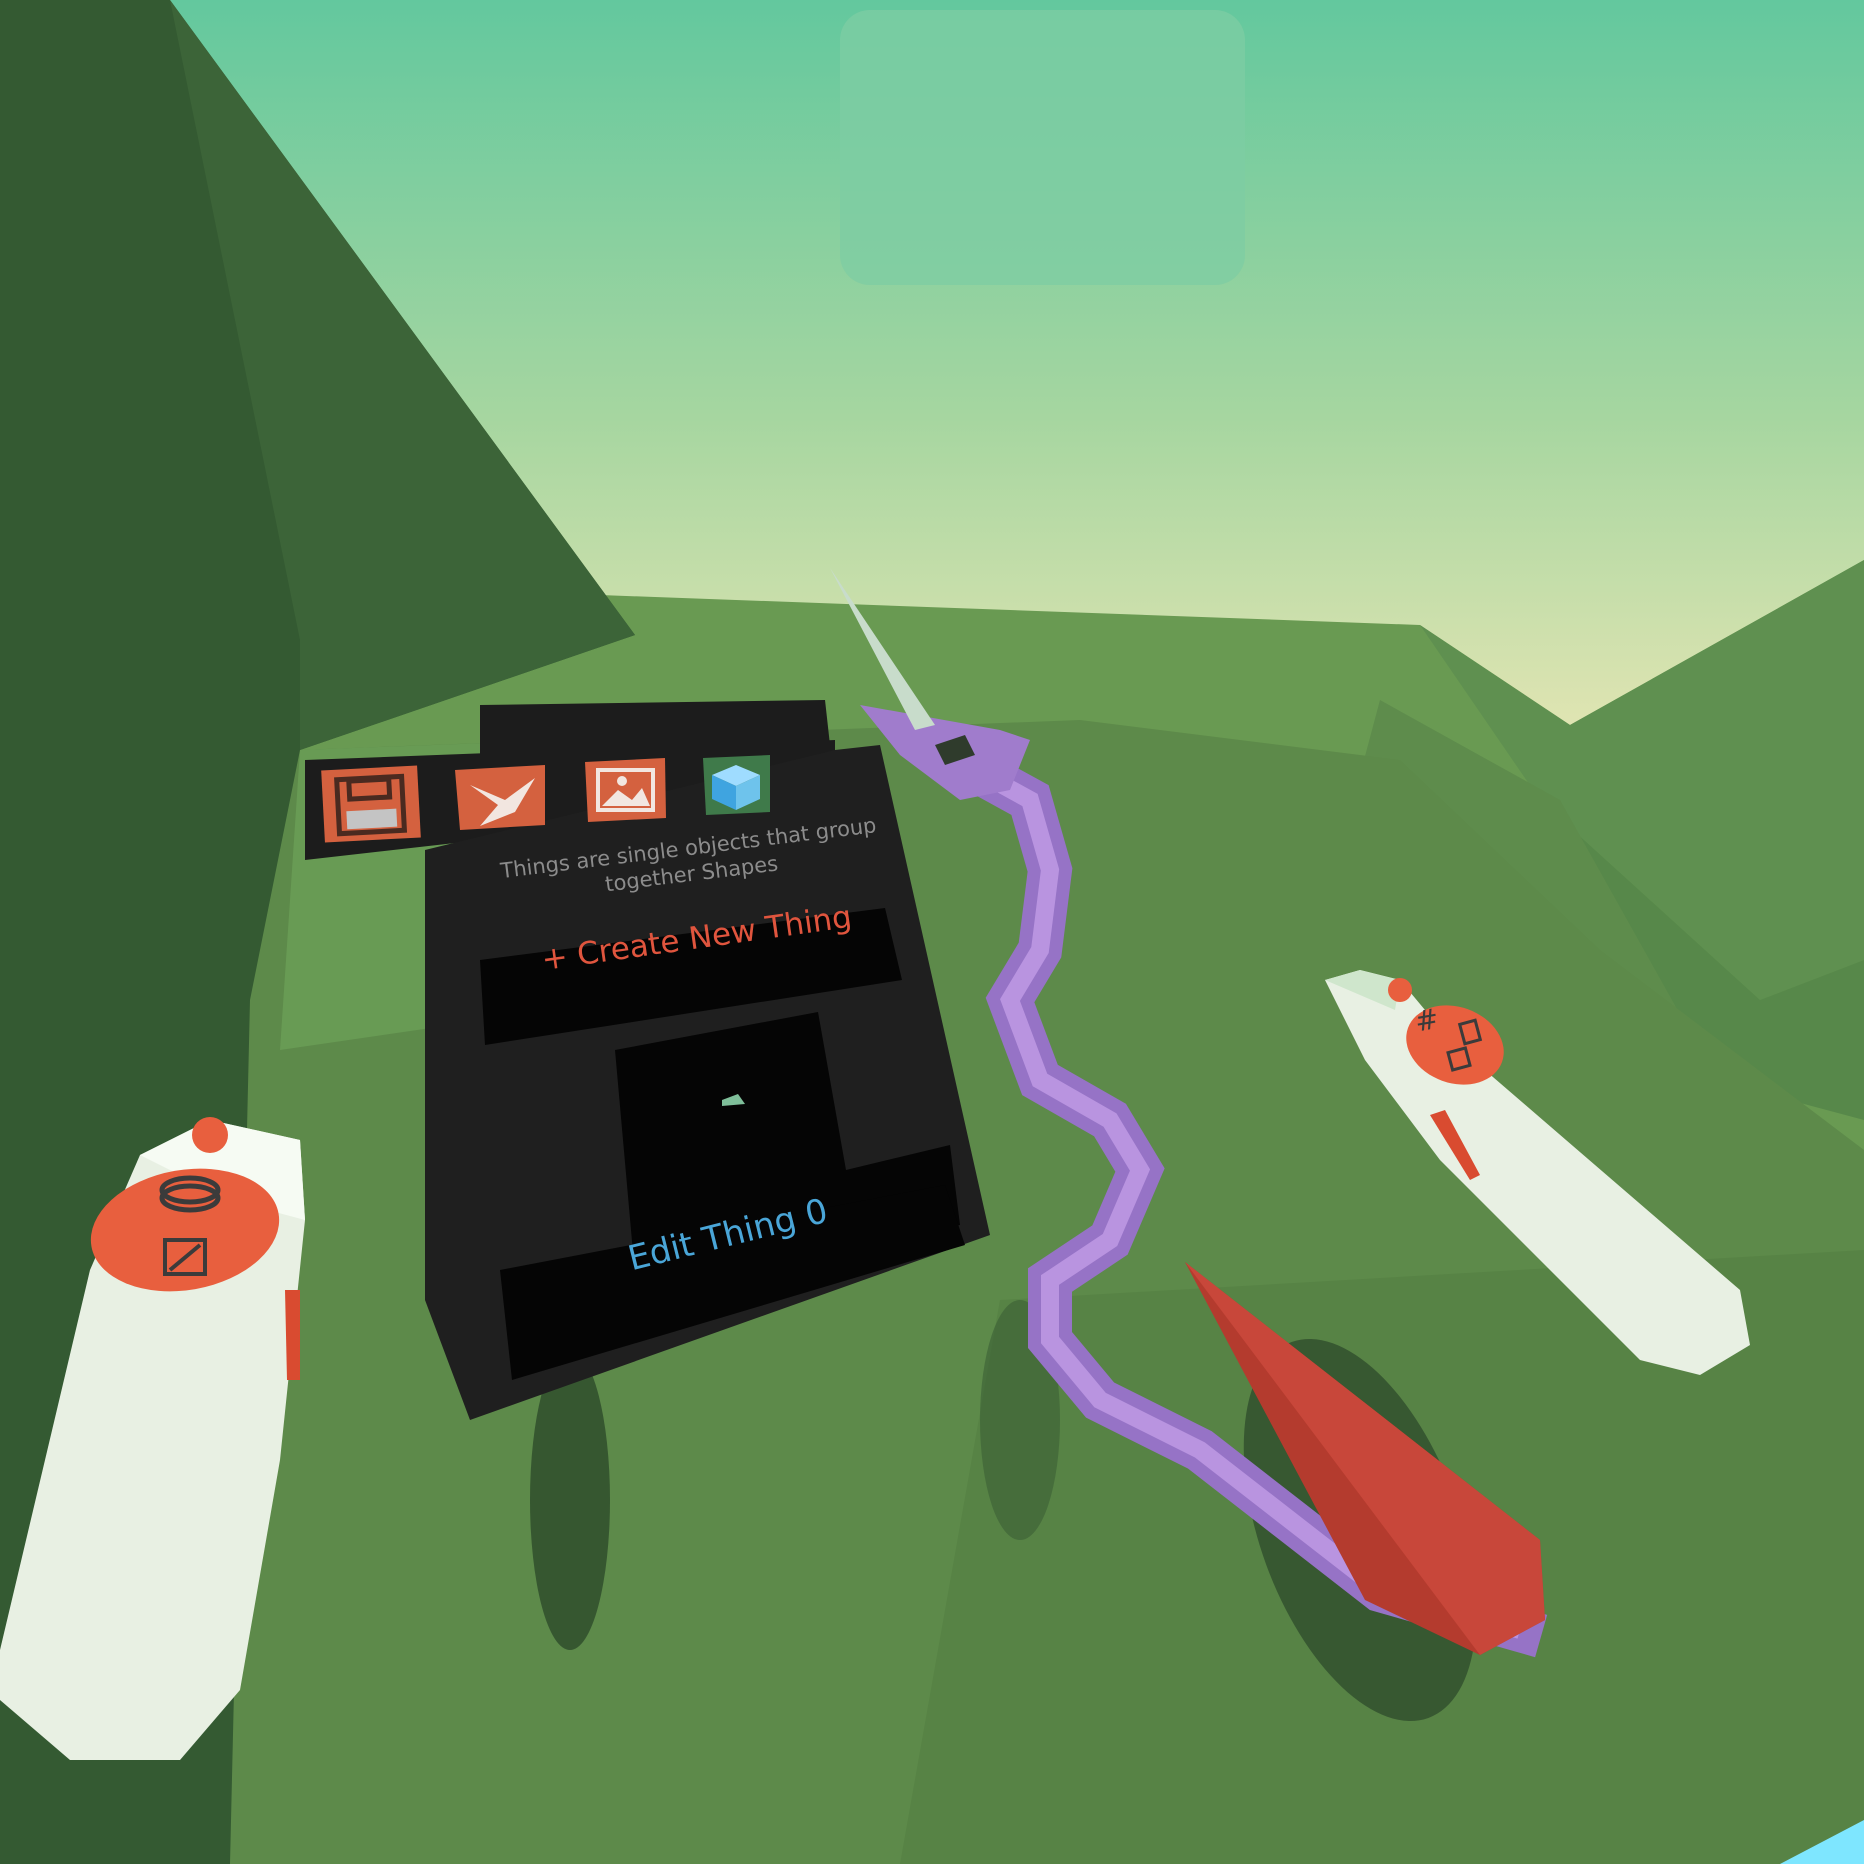  What do you see at coordinates (736, 785) in the screenshot?
I see `cube-tool-button` at bounding box center [736, 785].